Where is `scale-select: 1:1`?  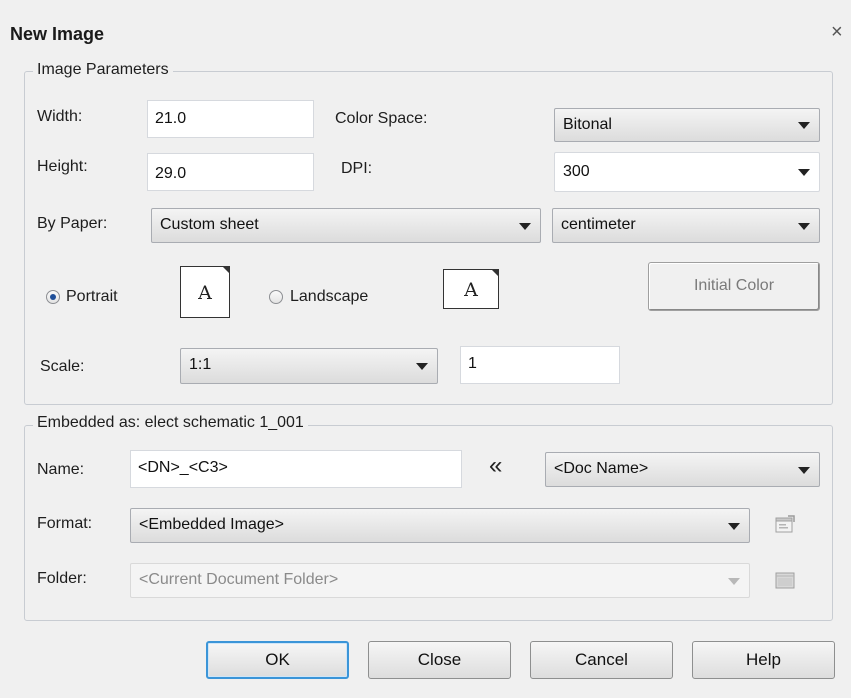
scale-select: 1:1 is located at coordinates (309, 366).